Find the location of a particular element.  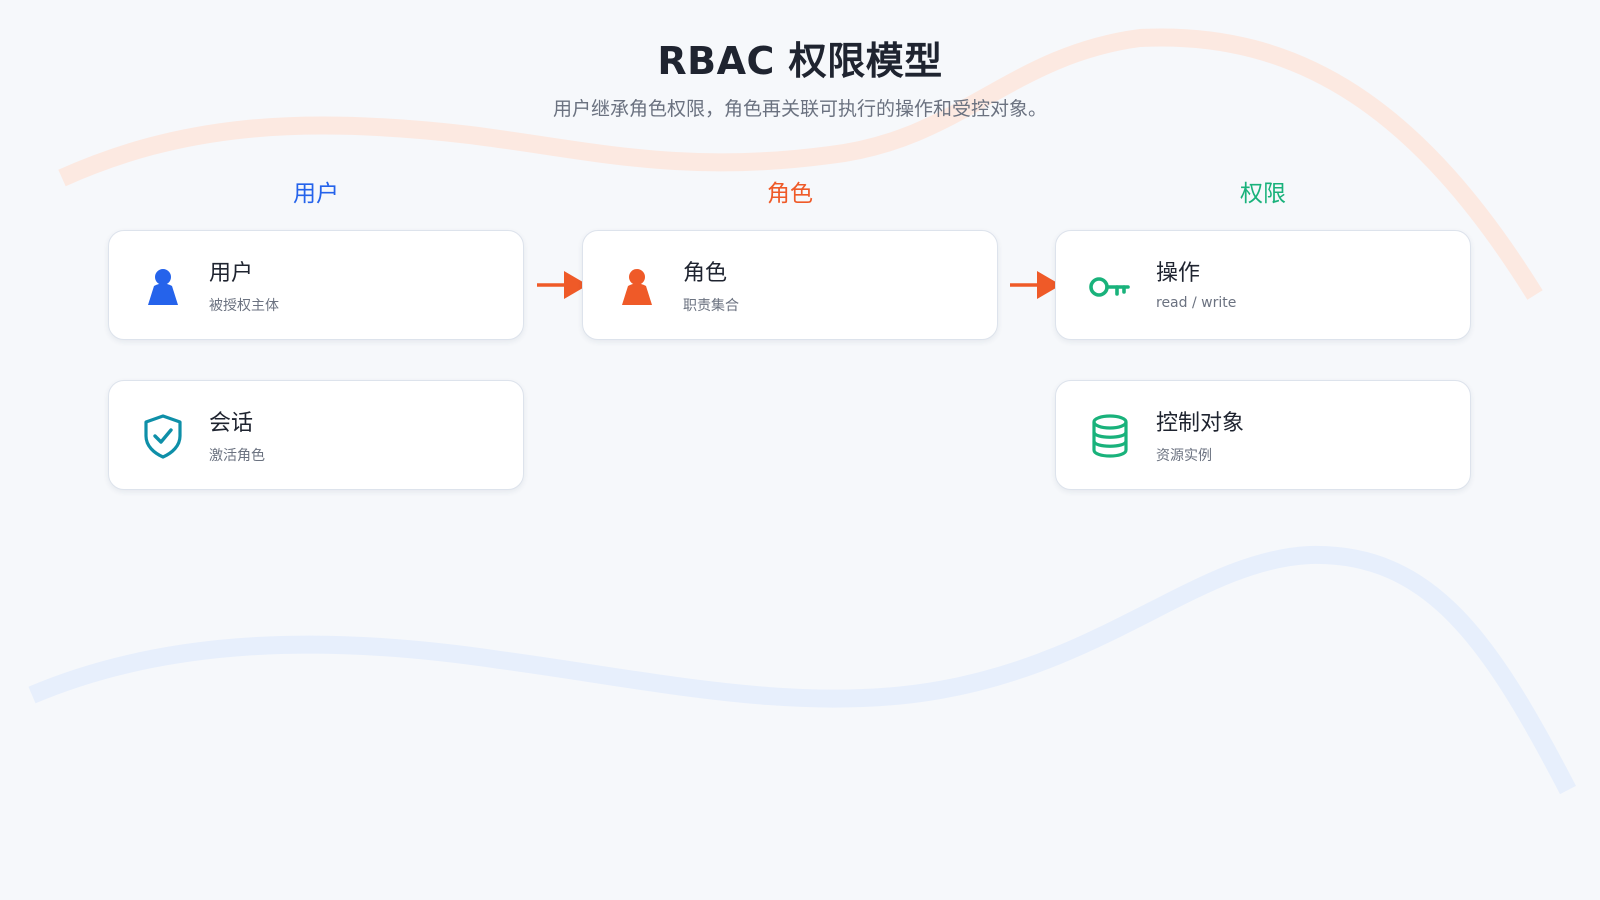

object-card: 控制对象 资源实例 is located at coordinates (1263, 435).